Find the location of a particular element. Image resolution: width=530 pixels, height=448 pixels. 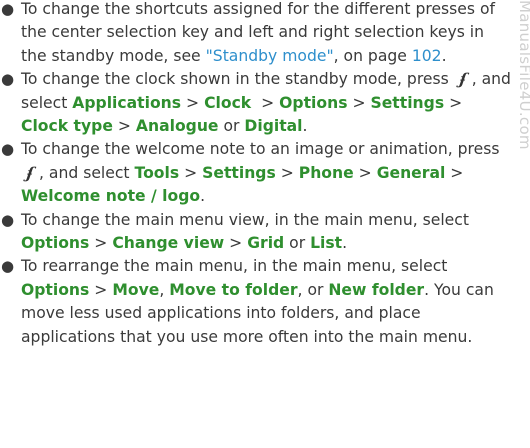

item-text: , or is located at coordinates (310, 289).